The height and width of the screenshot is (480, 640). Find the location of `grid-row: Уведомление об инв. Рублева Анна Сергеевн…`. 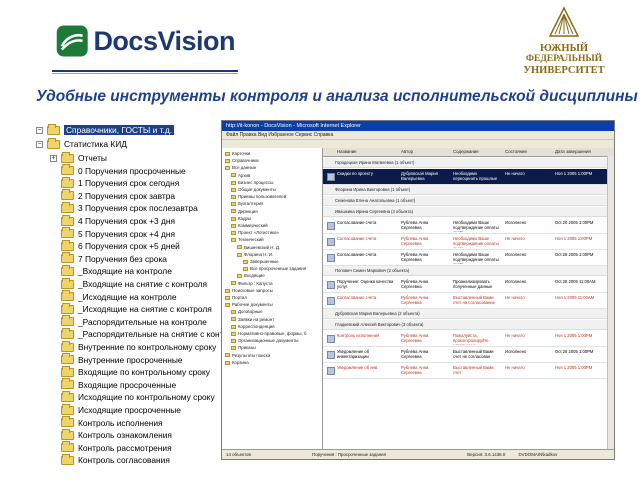

grid-row: Уведомление об инв. Рублева Анна Сергеевн… is located at coordinates (468, 371).